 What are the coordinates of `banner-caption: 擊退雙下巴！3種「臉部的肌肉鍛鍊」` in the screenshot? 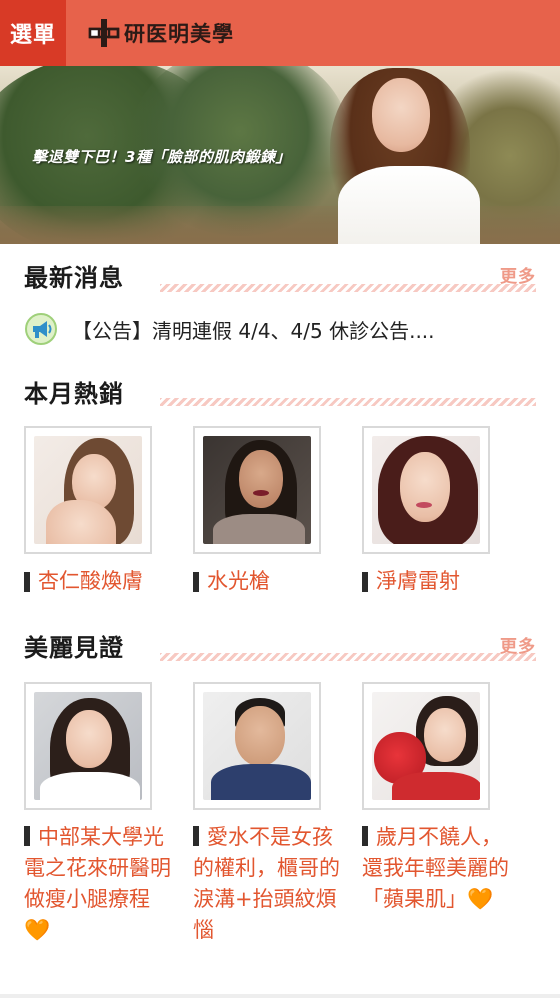 It's located at (161, 157).